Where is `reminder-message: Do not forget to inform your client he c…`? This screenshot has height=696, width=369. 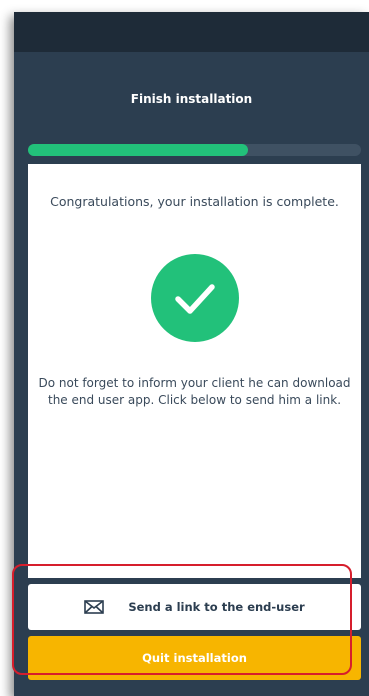
reminder-message: Do not forget to inform your client he c… is located at coordinates (194, 391).